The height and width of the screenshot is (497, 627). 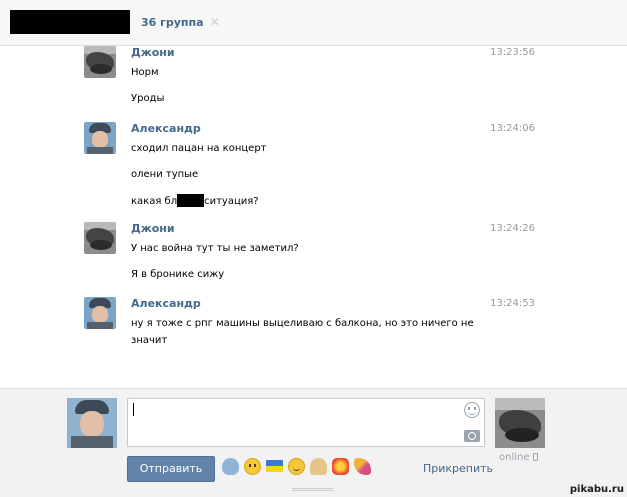 I want to click on dialog-tab-bar: 36 группа ✕, so click(x=313, y=23).